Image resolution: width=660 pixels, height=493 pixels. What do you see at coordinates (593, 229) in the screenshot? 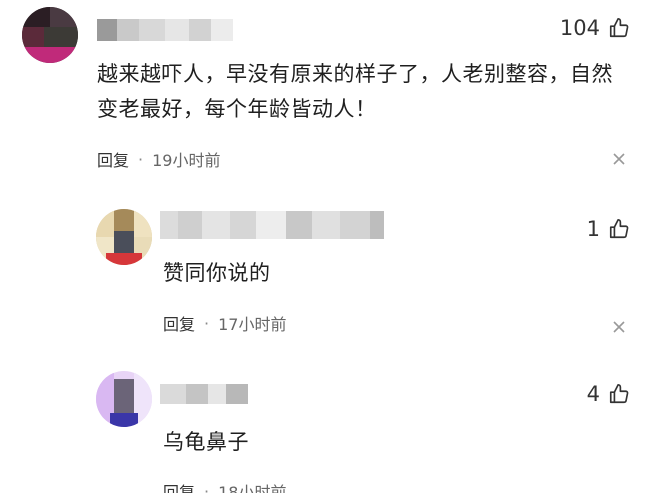
I see `like-count: 1` at bounding box center [593, 229].